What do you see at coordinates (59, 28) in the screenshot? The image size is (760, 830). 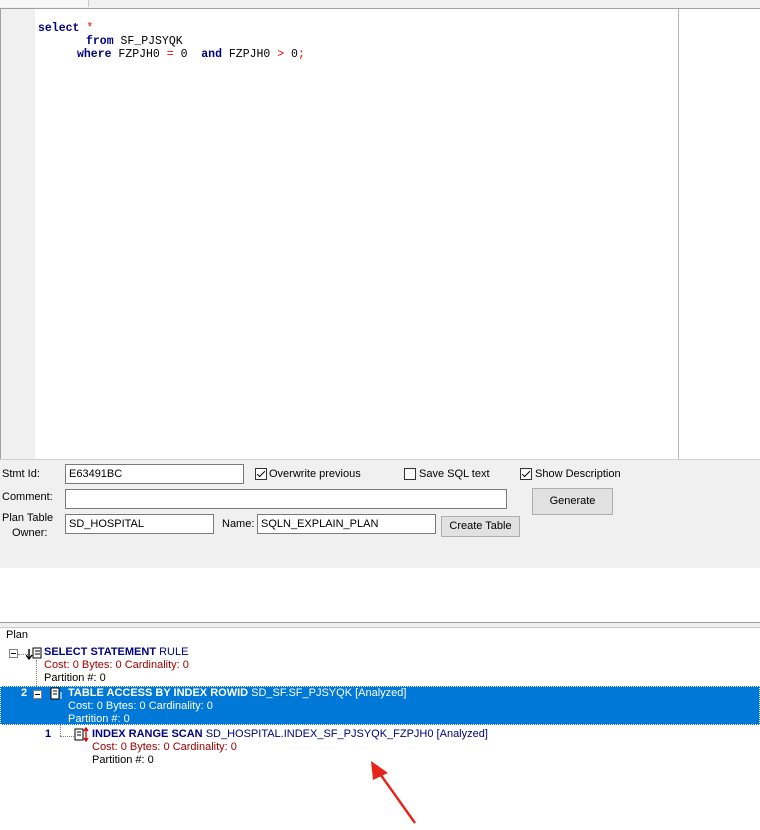 I see `keyword-select: select` at bounding box center [59, 28].